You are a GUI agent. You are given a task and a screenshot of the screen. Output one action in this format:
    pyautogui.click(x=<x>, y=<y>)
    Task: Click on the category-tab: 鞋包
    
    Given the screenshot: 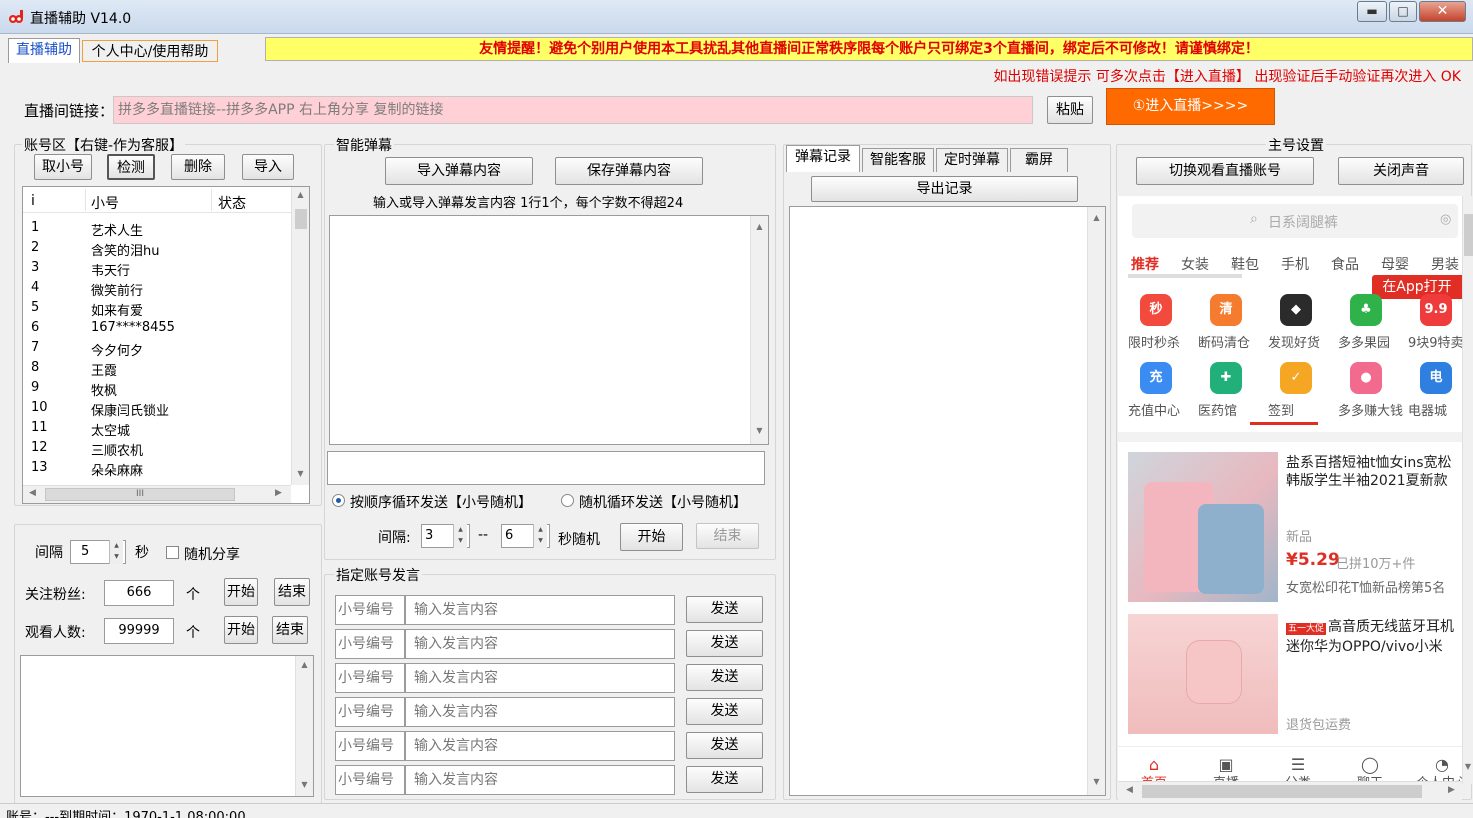 What is the action you would take?
    pyautogui.click(x=1245, y=264)
    